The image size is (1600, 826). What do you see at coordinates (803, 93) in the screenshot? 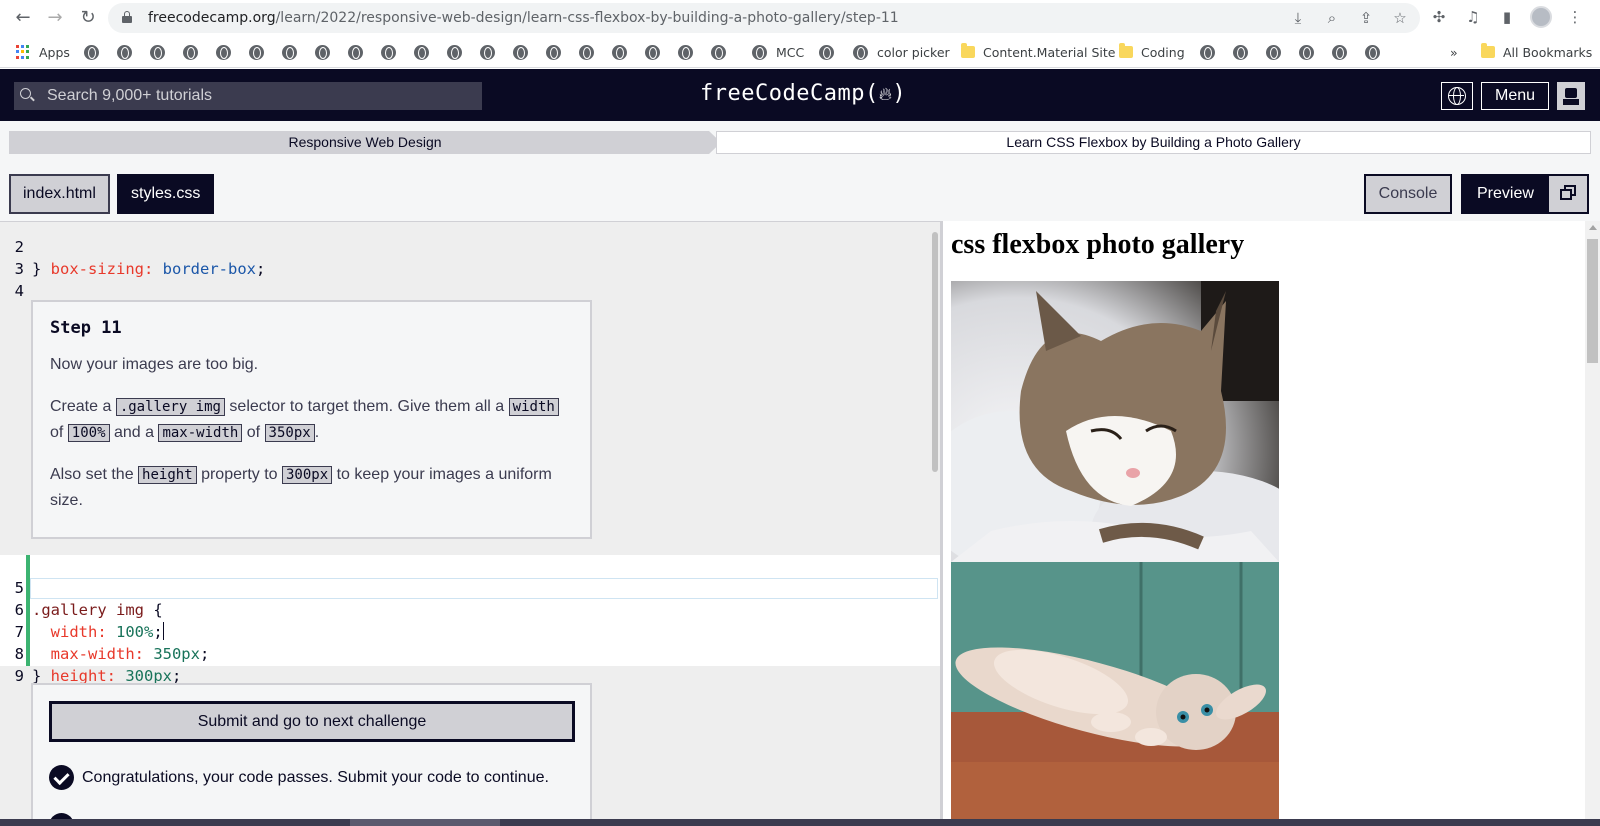
I see `fcc-logo: freeCodeCamp(🔥︎)` at bounding box center [803, 93].